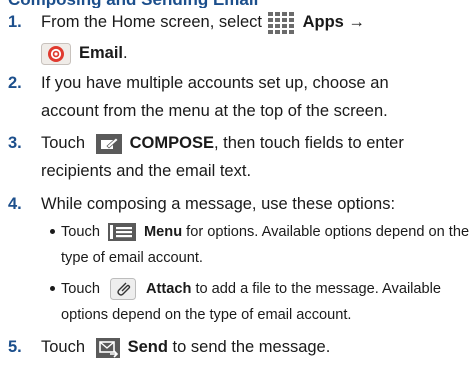 This screenshot has height=367, width=472. Describe the element at coordinates (163, 232) in the screenshot. I see `menu-label: Menu` at that location.